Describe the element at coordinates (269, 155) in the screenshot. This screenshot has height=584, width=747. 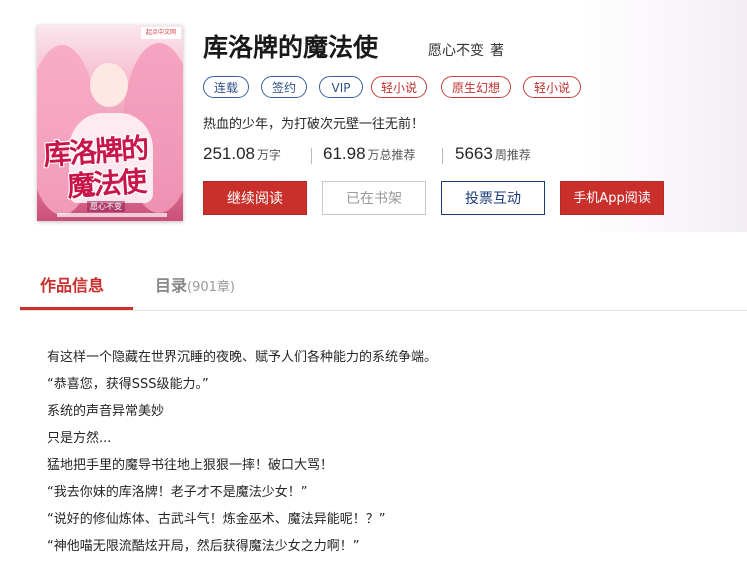
I see `stat-word-count-unit: 万字` at that location.